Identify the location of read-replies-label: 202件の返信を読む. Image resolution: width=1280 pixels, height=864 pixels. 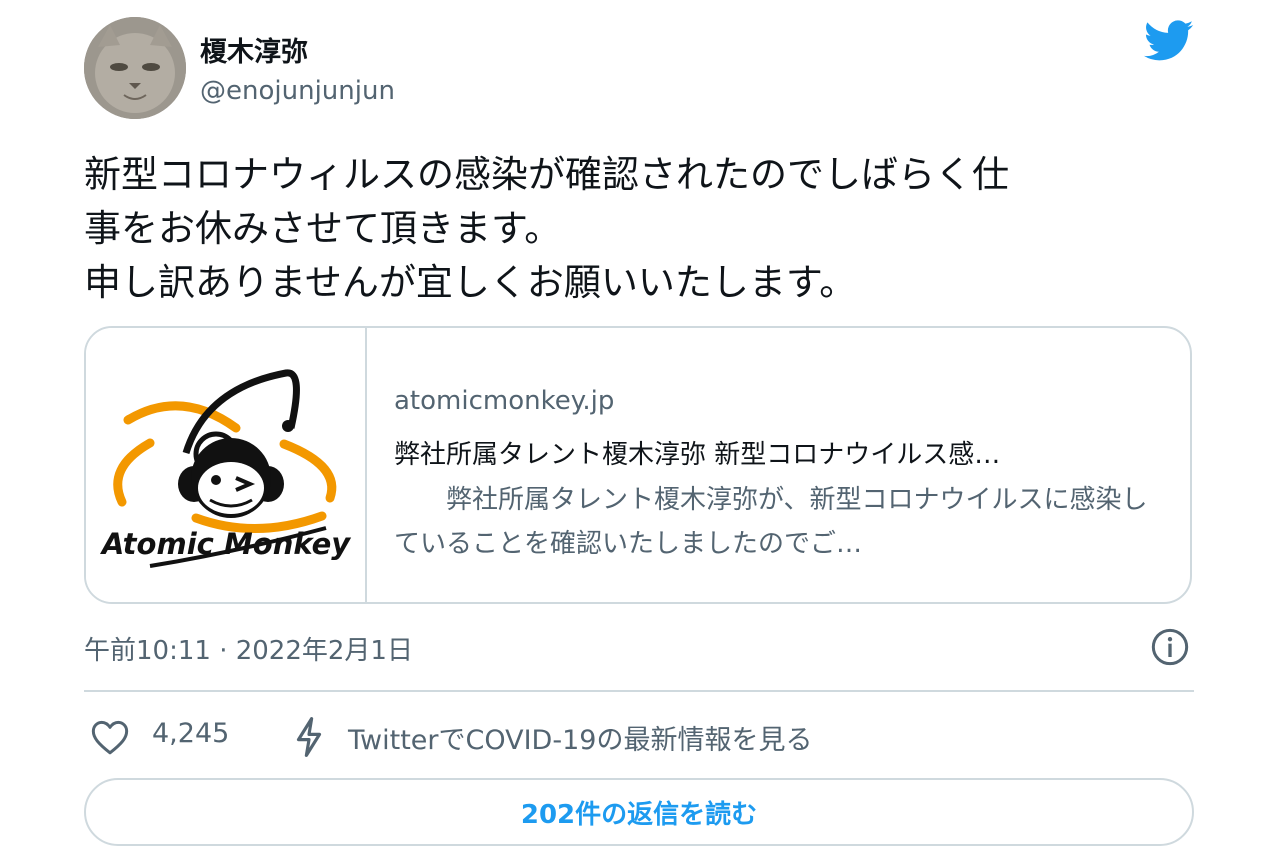
(639, 814).